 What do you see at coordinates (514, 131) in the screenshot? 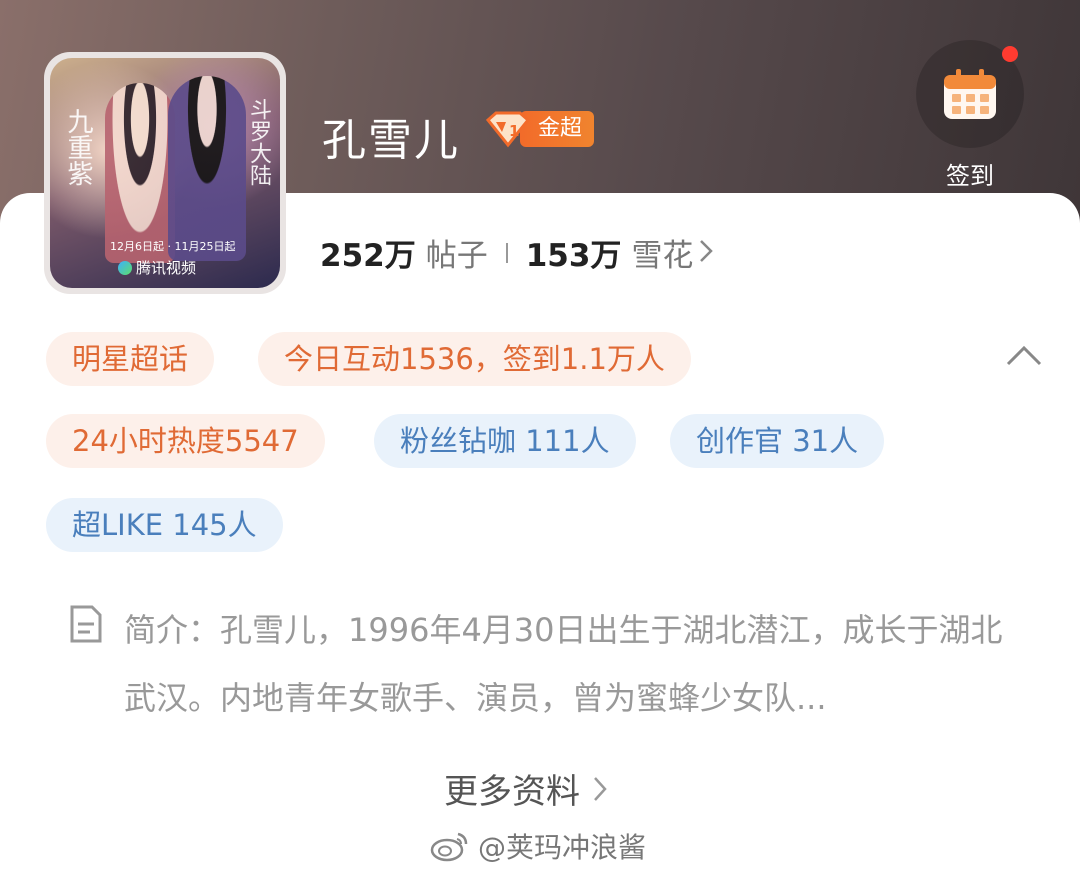
I see `svg-text: 1` at bounding box center [514, 131].